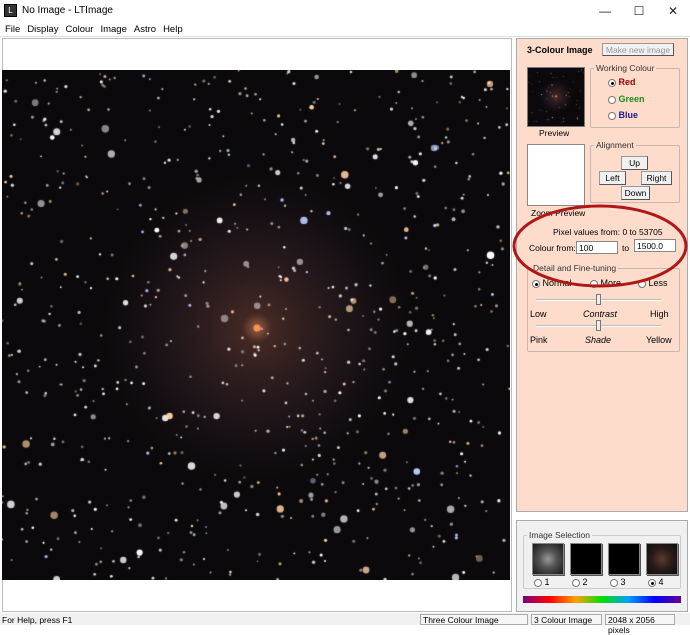 This screenshot has height=635, width=690. What do you see at coordinates (639, 11) in the screenshot?
I see `maximize-button: ☐` at bounding box center [639, 11].